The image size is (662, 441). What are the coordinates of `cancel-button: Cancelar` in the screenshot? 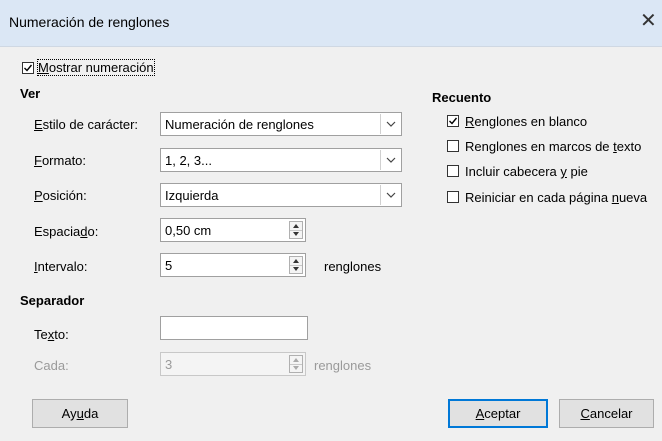 It's located at (606, 413).